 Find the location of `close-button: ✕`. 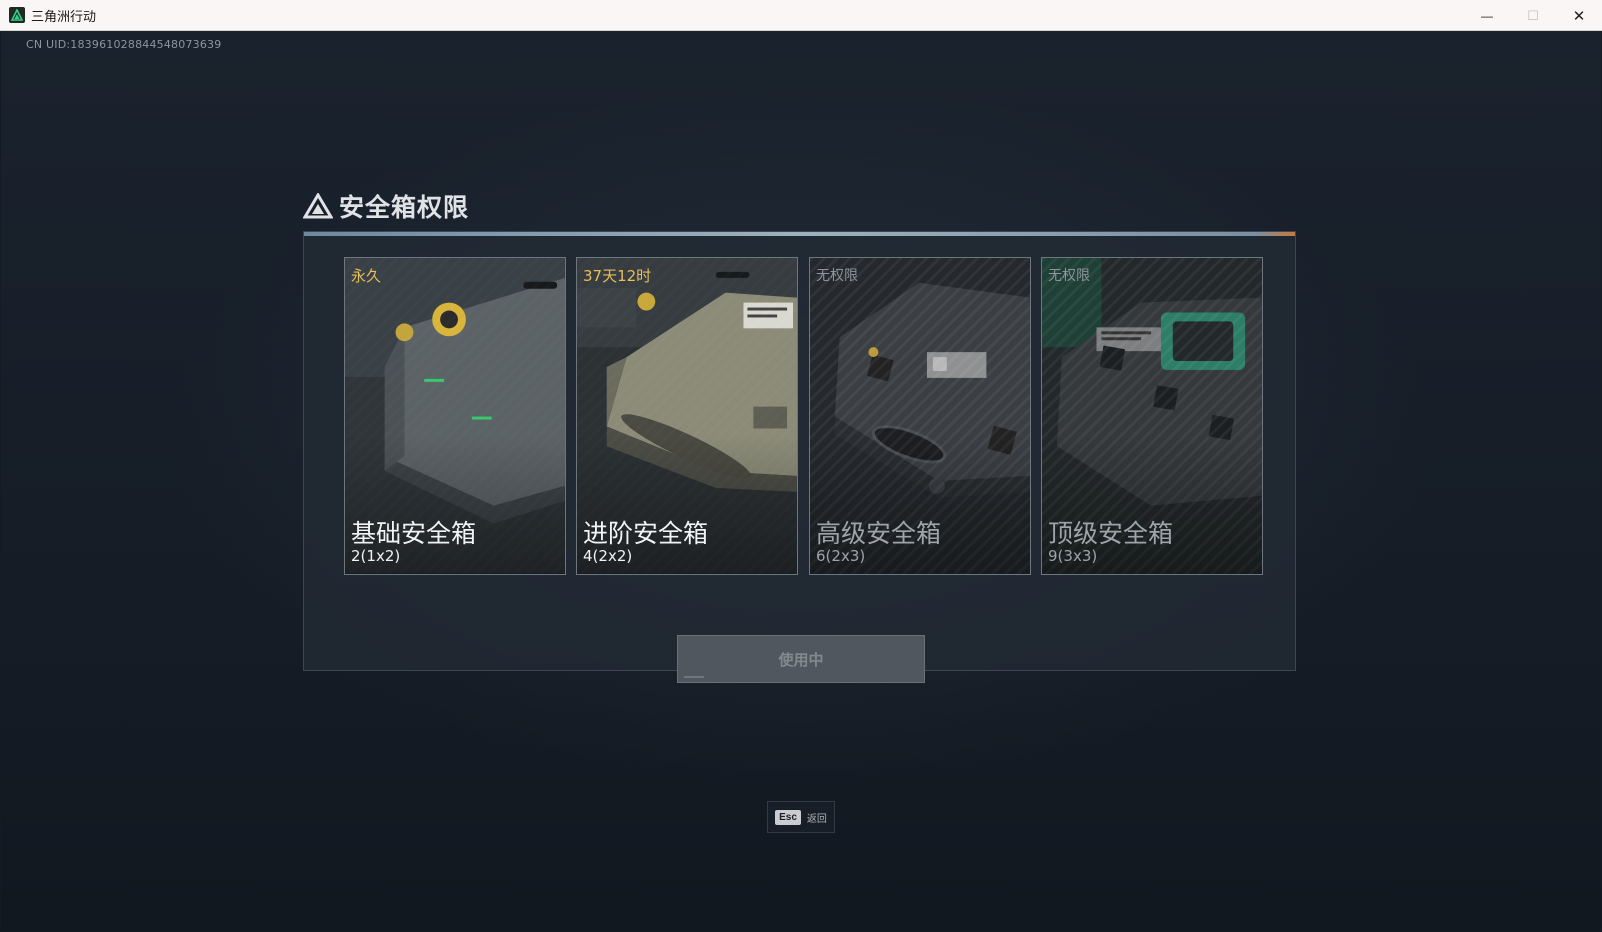

close-button: ✕ is located at coordinates (1579, 15).